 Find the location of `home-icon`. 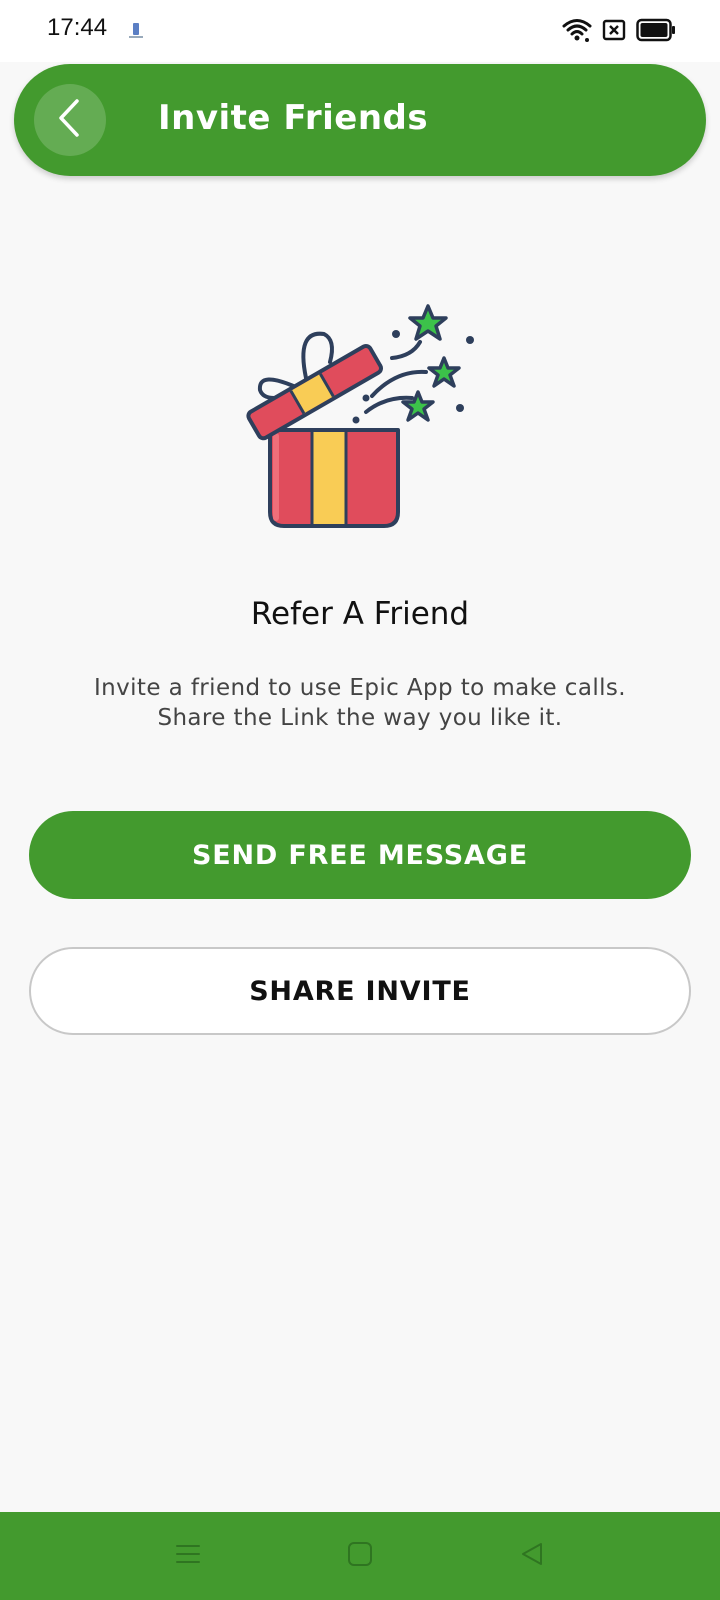

home-icon is located at coordinates (360, 1556).